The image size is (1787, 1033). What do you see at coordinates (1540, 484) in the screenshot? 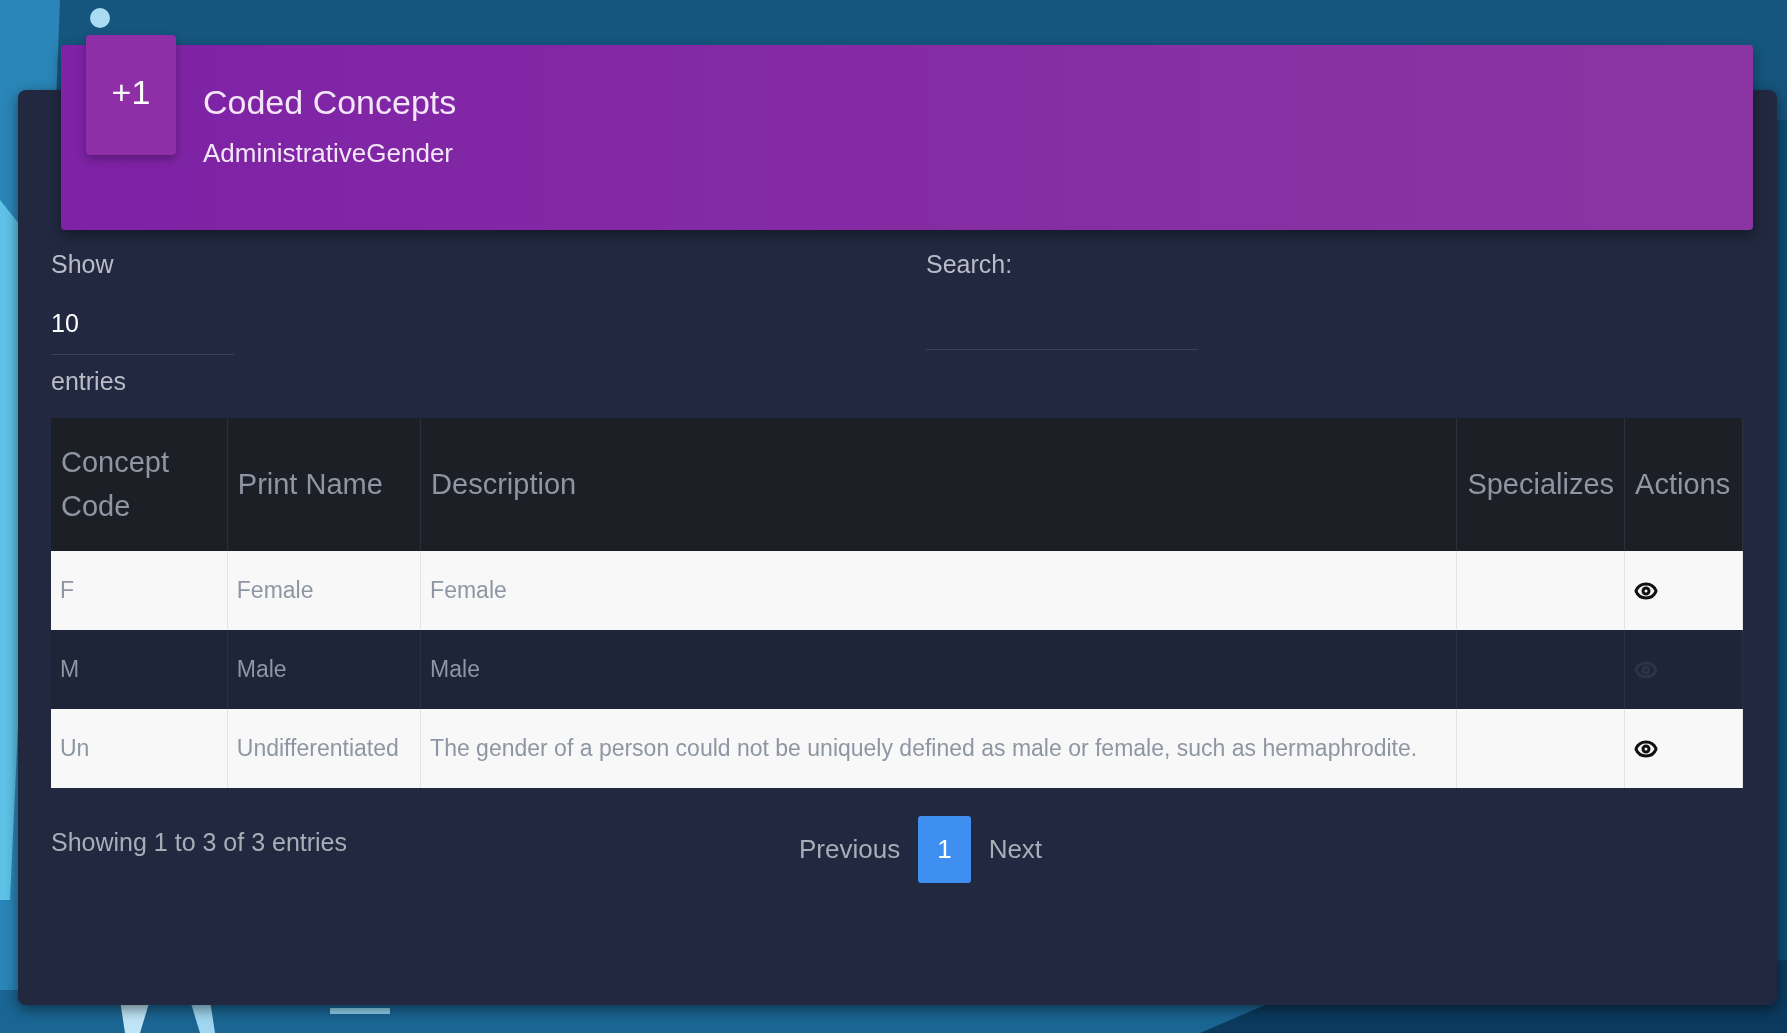
I see `column-header: Specializes` at bounding box center [1540, 484].